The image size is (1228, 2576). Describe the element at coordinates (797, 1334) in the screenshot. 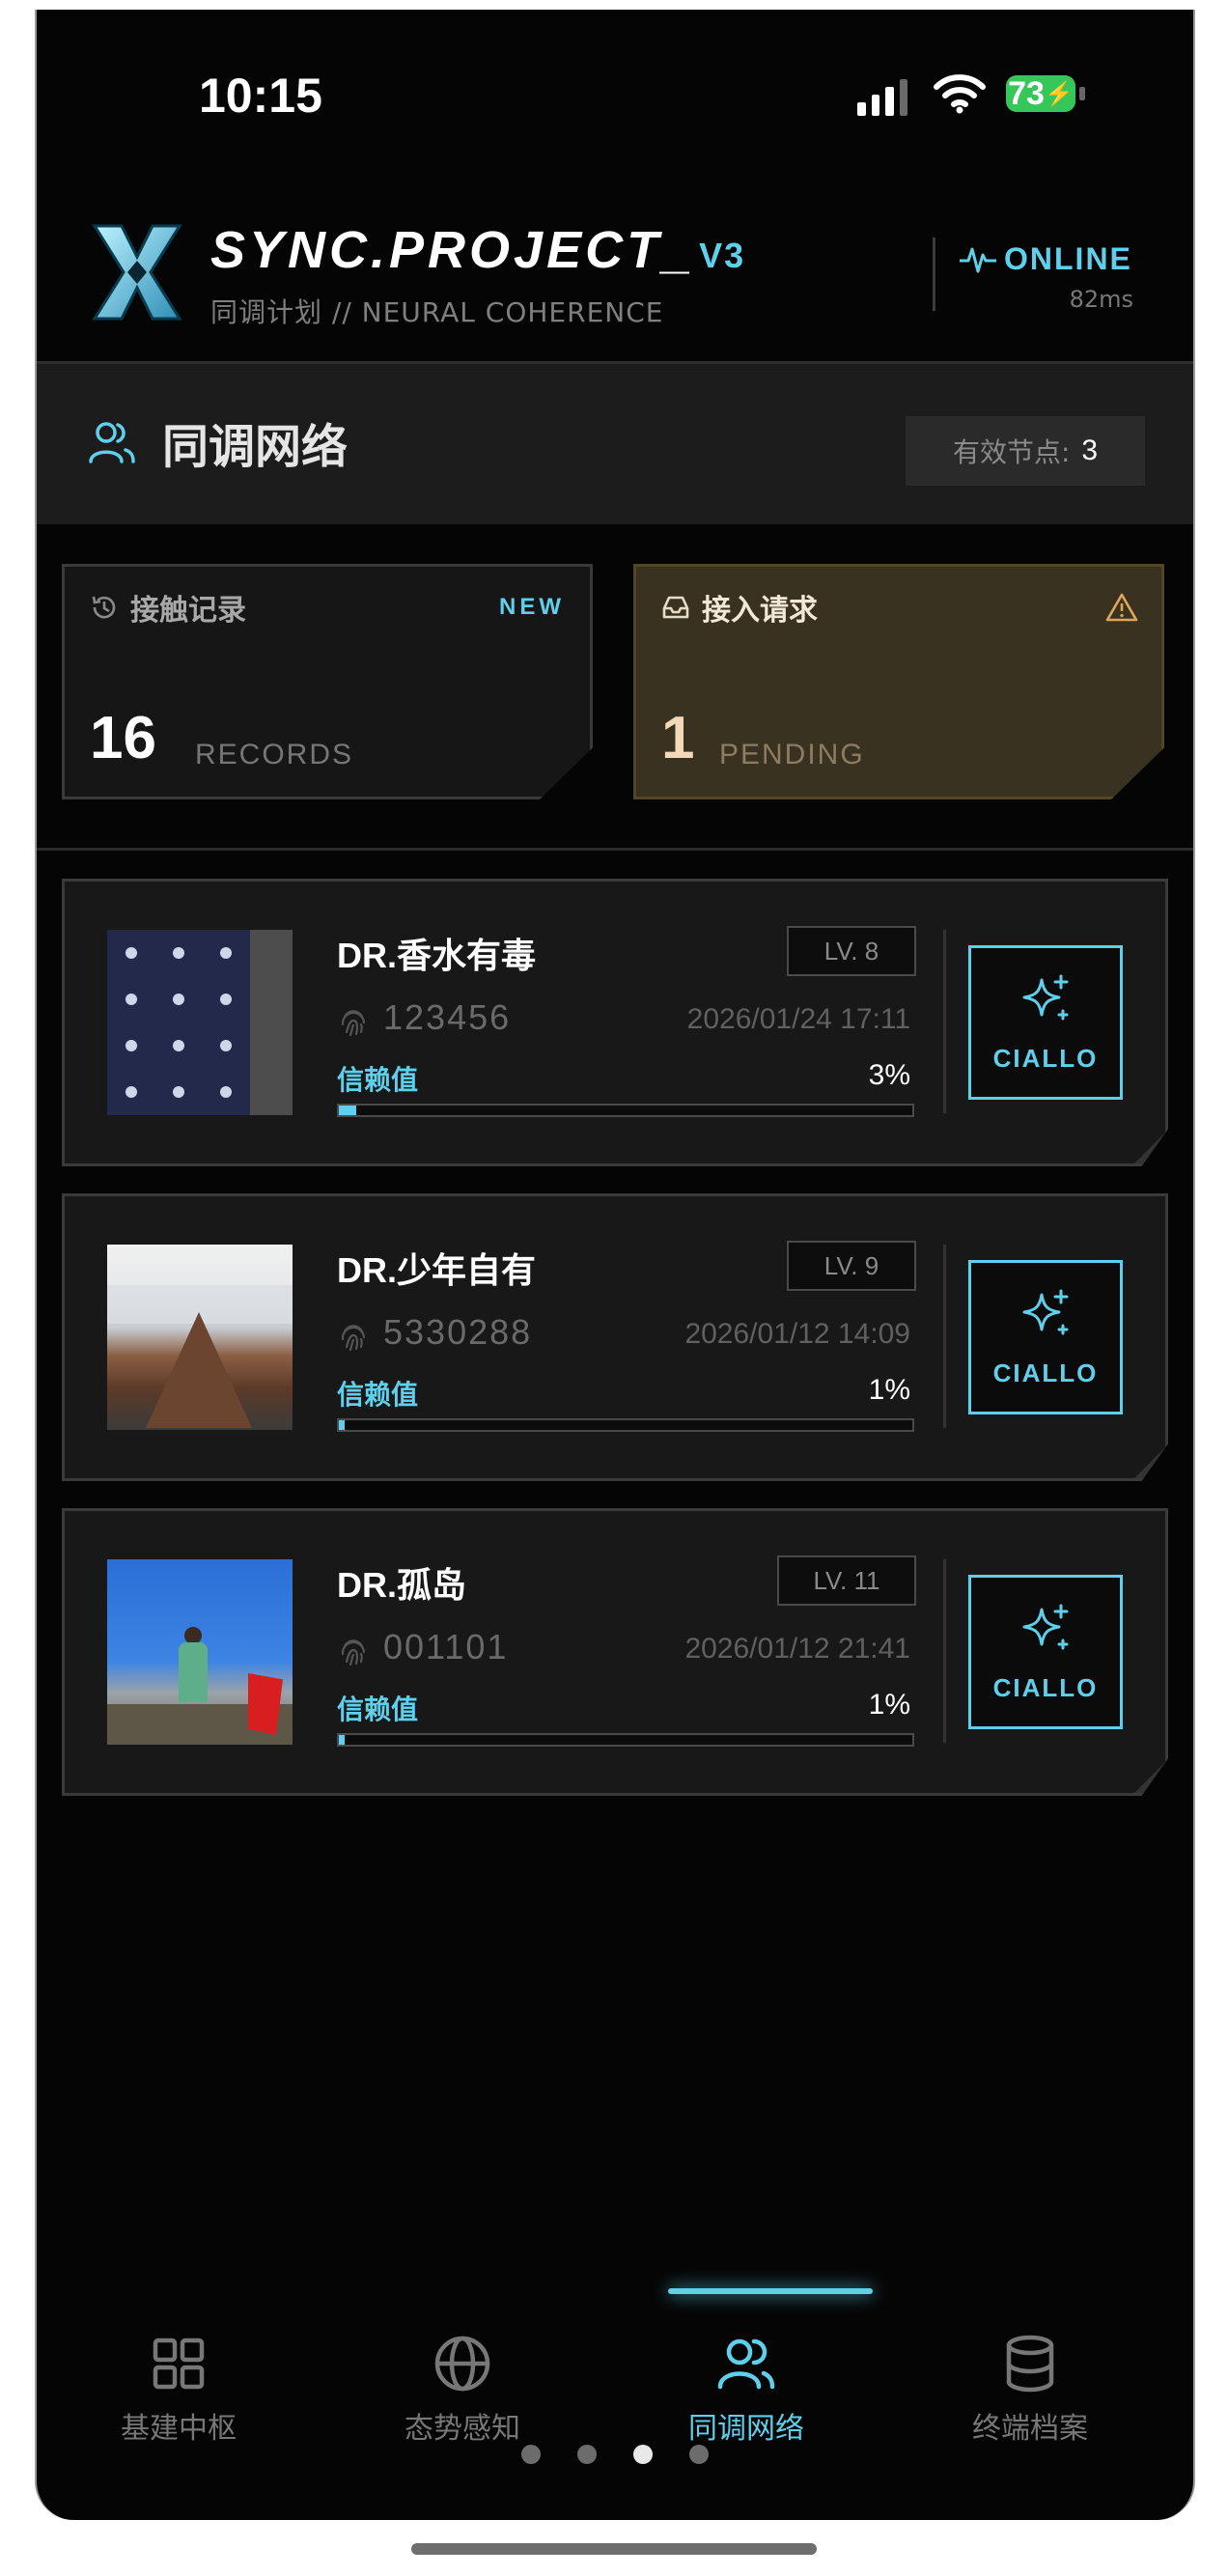

I see `user-timestamp: 2026/01/12 14:09` at that location.